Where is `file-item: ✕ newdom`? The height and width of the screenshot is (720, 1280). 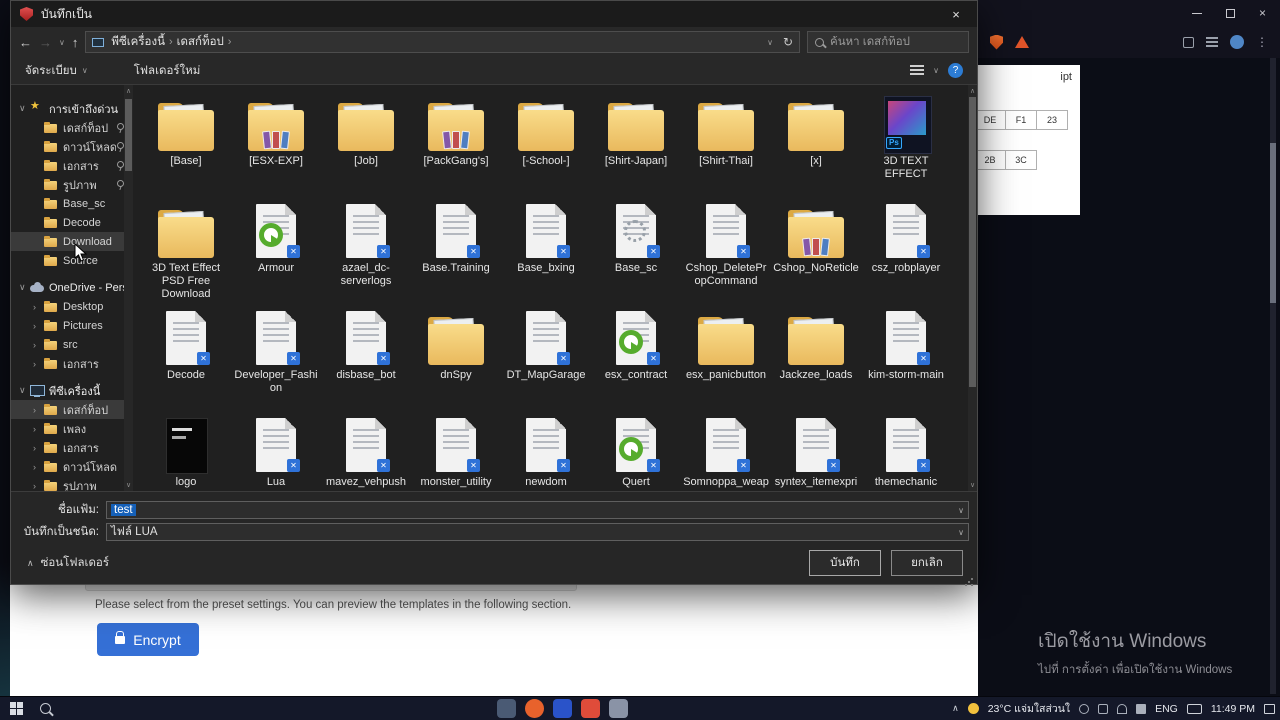
file-item: ✕ newdom is located at coordinates (546, 451).